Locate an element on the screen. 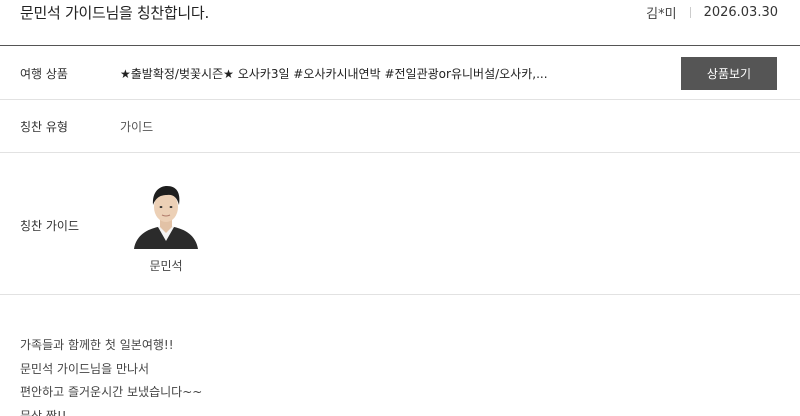  praise-type-label: 칭찬 유형 is located at coordinates (44, 127).